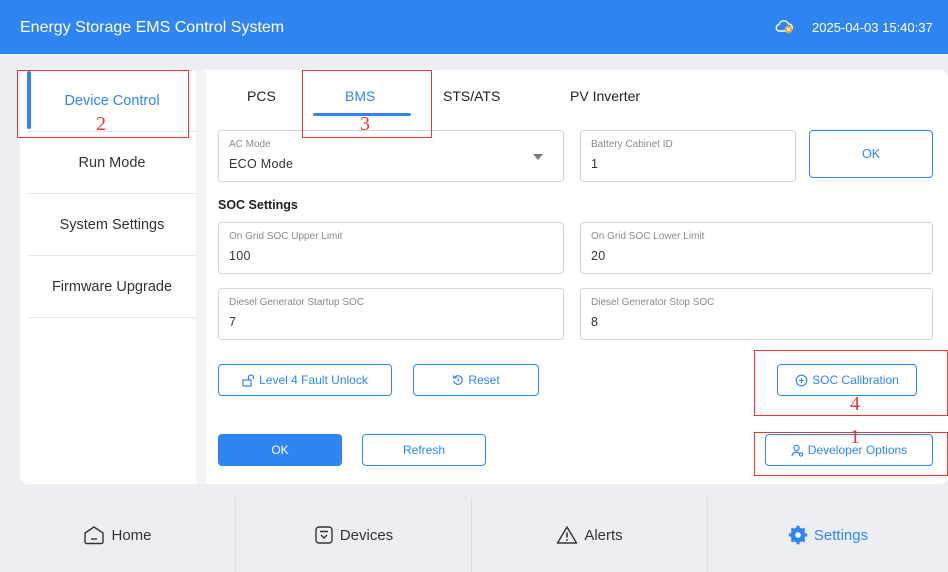 This screenshot has width=948, height=572. Describe the element at coordinates (201, 277) in the screenshot. I see `sidebar-divider` at that location.